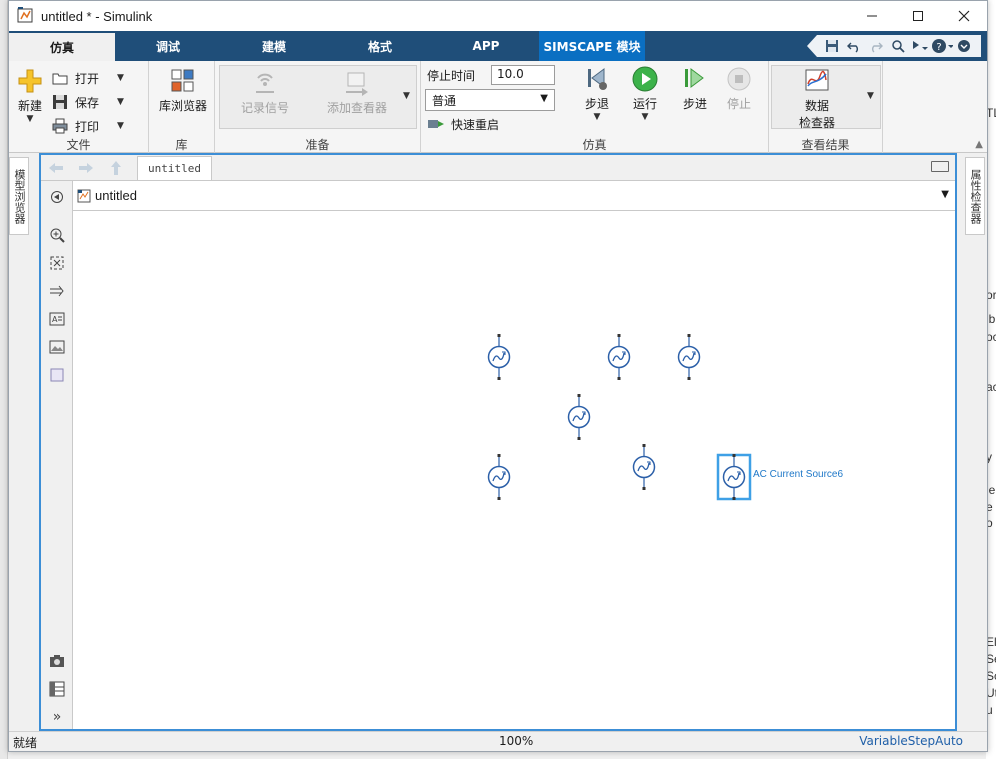  What do you see at coordinates (514, 196) in the screenshot?
I see `address-bar: untitled ▼` at bounding box center [514, 196].